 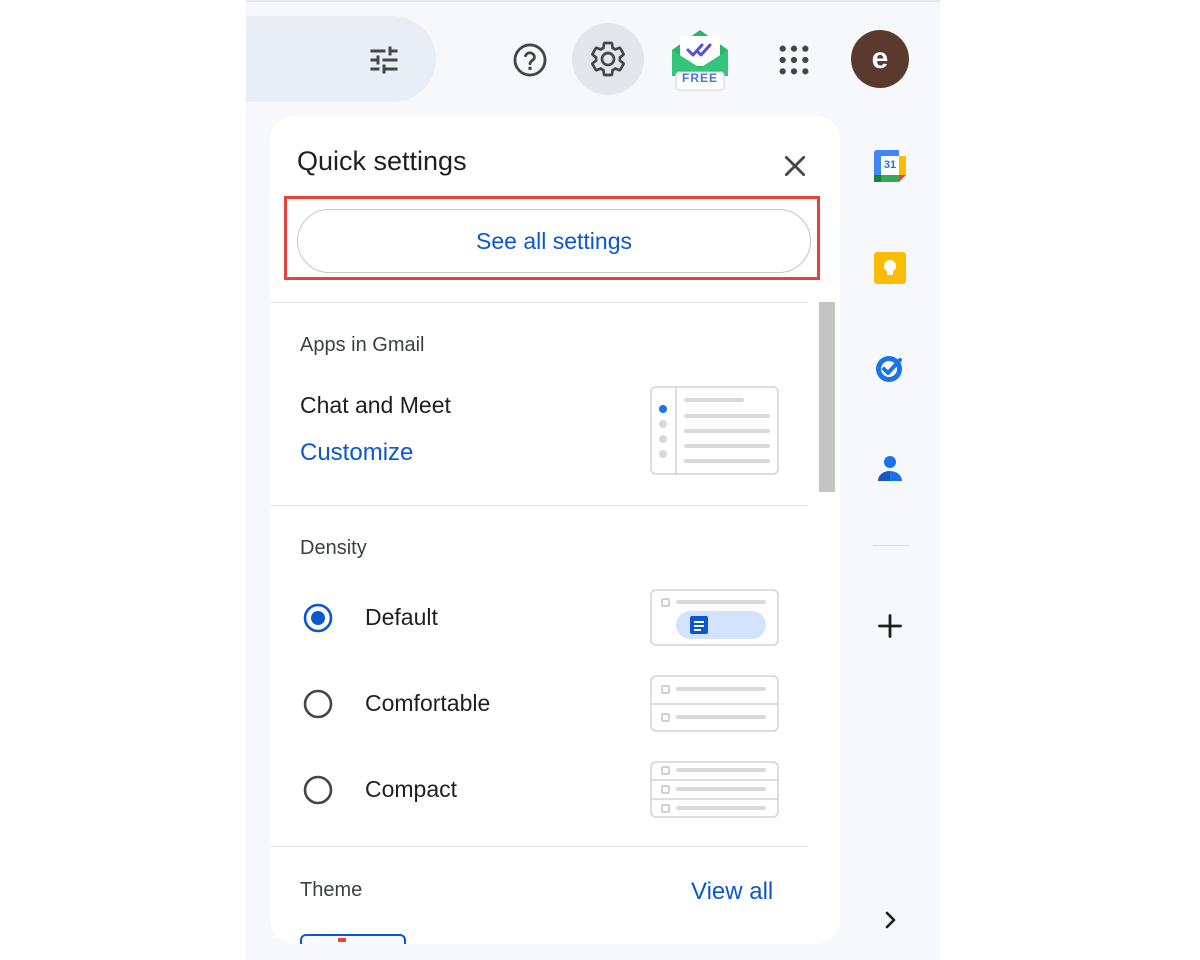 I want to click on density-comfortable-preview, so click(x=714, y=703).